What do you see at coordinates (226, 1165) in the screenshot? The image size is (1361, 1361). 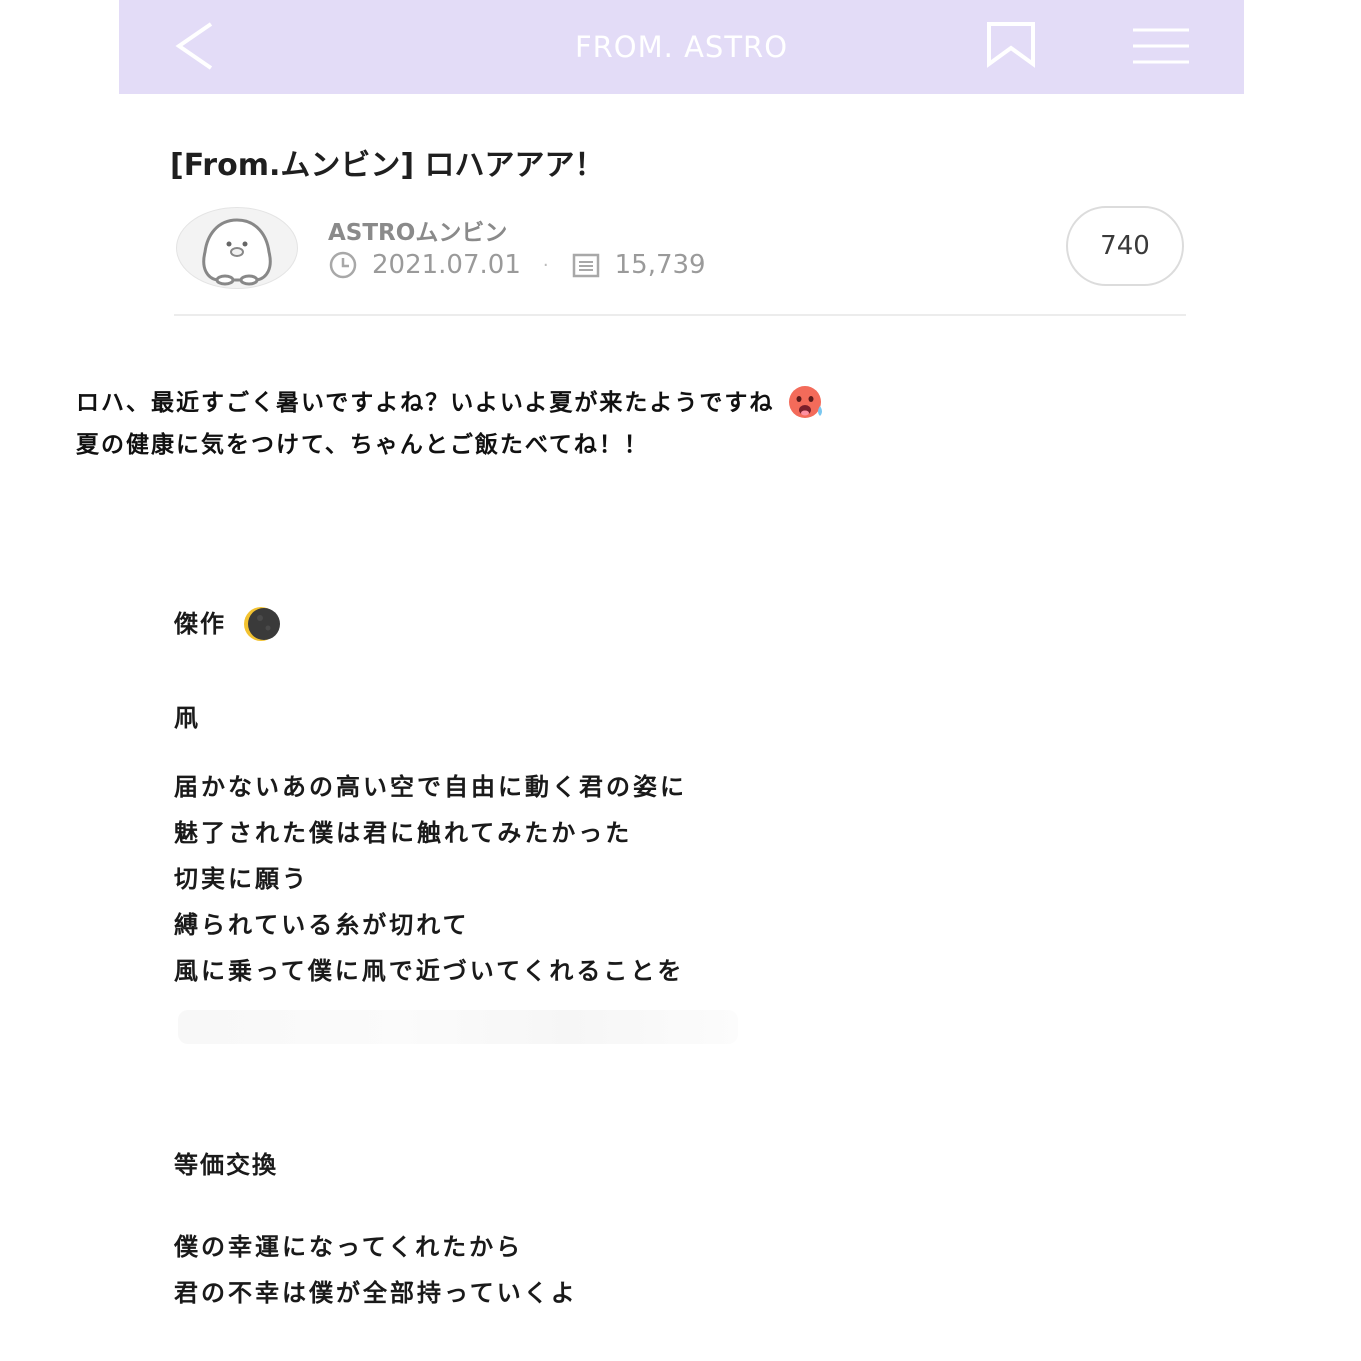 I see `section-heading-2: 等価交換` at bounding box center [226, 1165].